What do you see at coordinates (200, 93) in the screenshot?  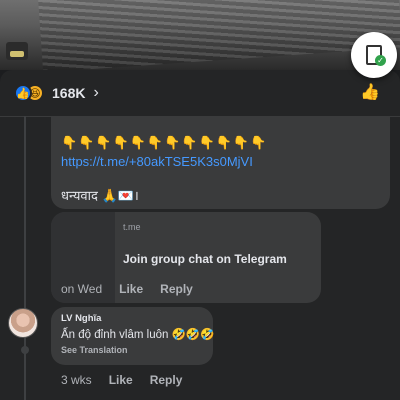 I see `reaction-summary: 👍 😆 168K ›` at bounding box center [200, 93].